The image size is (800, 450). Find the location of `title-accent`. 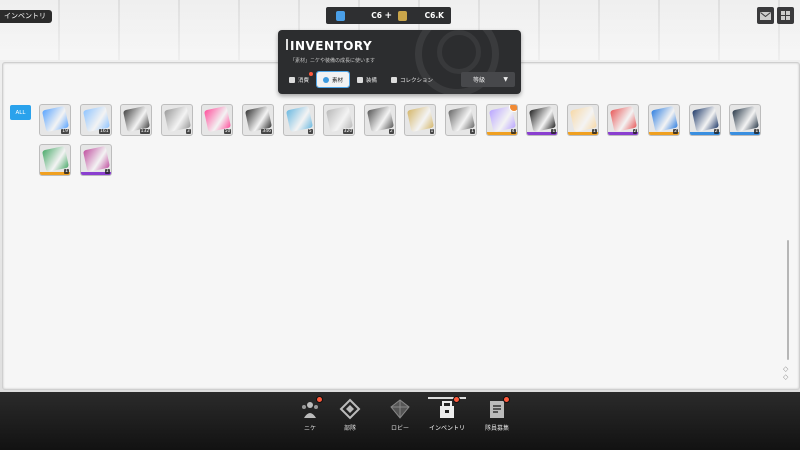

title-accent is located at coordinates (287, 44).